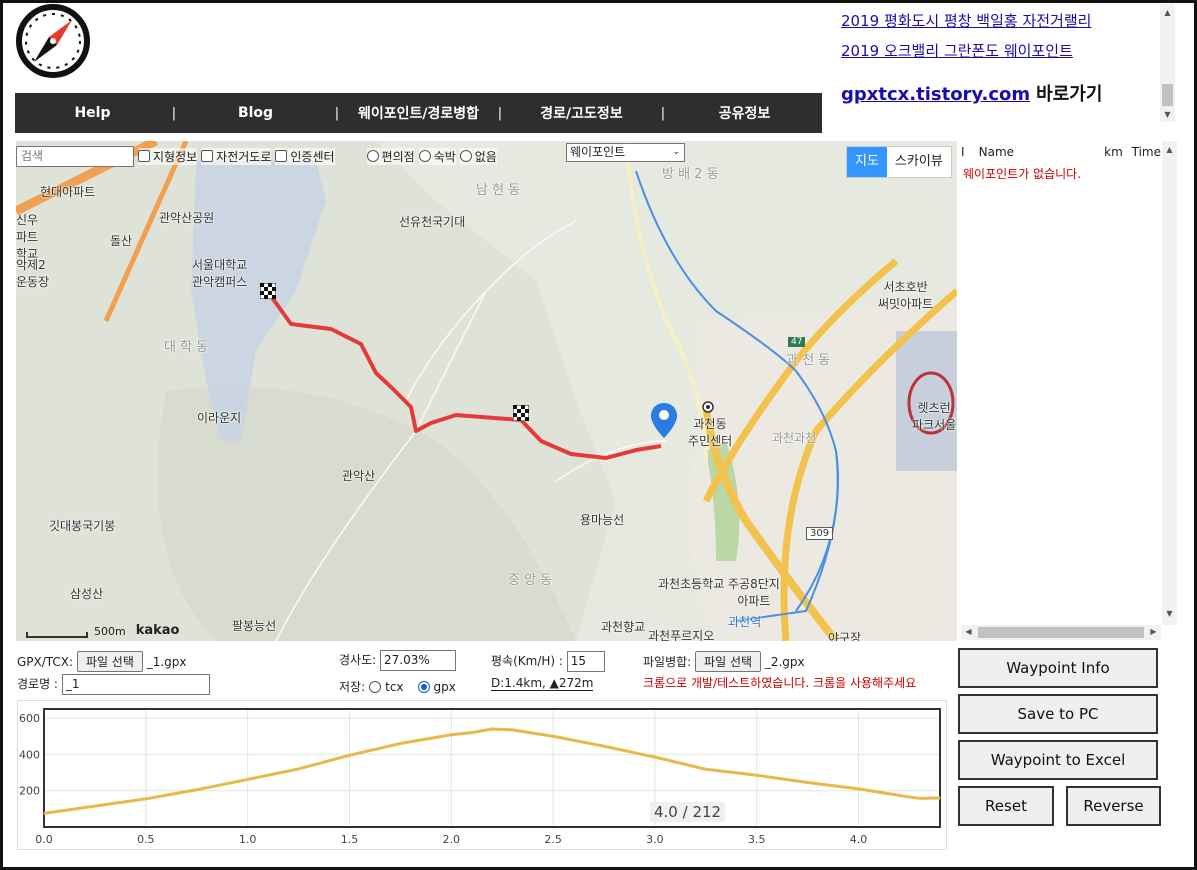 Image resolution: width=1197 pixels, height=870 pixels. Describe the element at coordinates (219, 418) in the screenshot. I see `map-label: 이라운지` at that location.